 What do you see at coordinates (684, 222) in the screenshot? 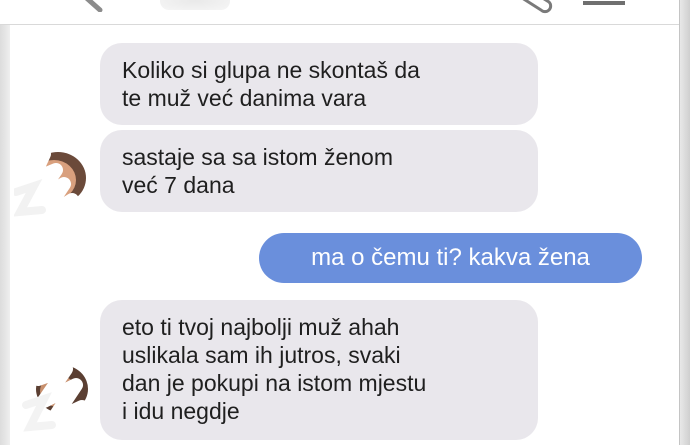
I see `window-right-edge` at bounding box center [684, 222].